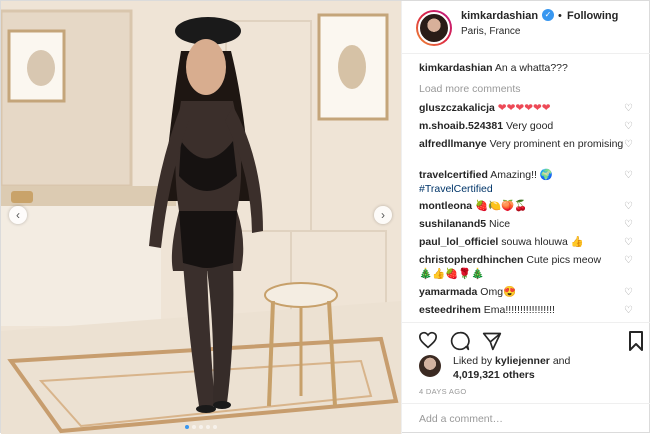  I want to click on likes-prefix: Liked by, so click(473, 361).